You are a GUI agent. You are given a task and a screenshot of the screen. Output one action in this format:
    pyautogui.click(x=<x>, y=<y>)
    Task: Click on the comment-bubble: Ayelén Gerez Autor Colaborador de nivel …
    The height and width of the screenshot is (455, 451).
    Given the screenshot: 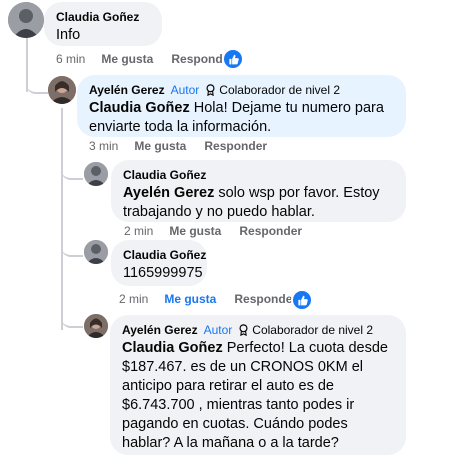 What is the action you would take?
    pyautogui.click(x=241, y=106)
    